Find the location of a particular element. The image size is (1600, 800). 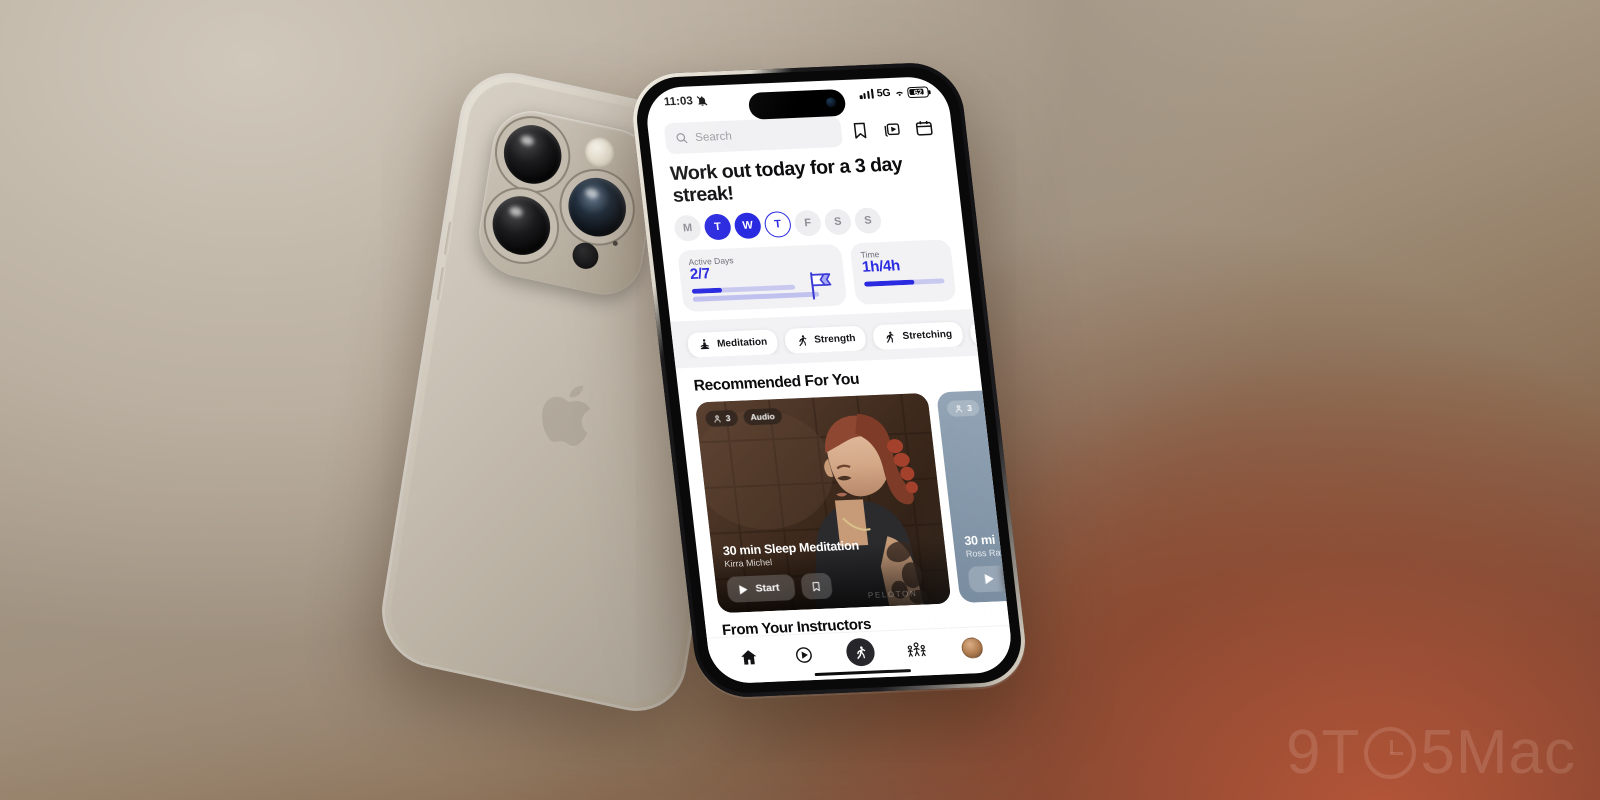

audio-tag-label: Audio is located at coordinates (762, 417).